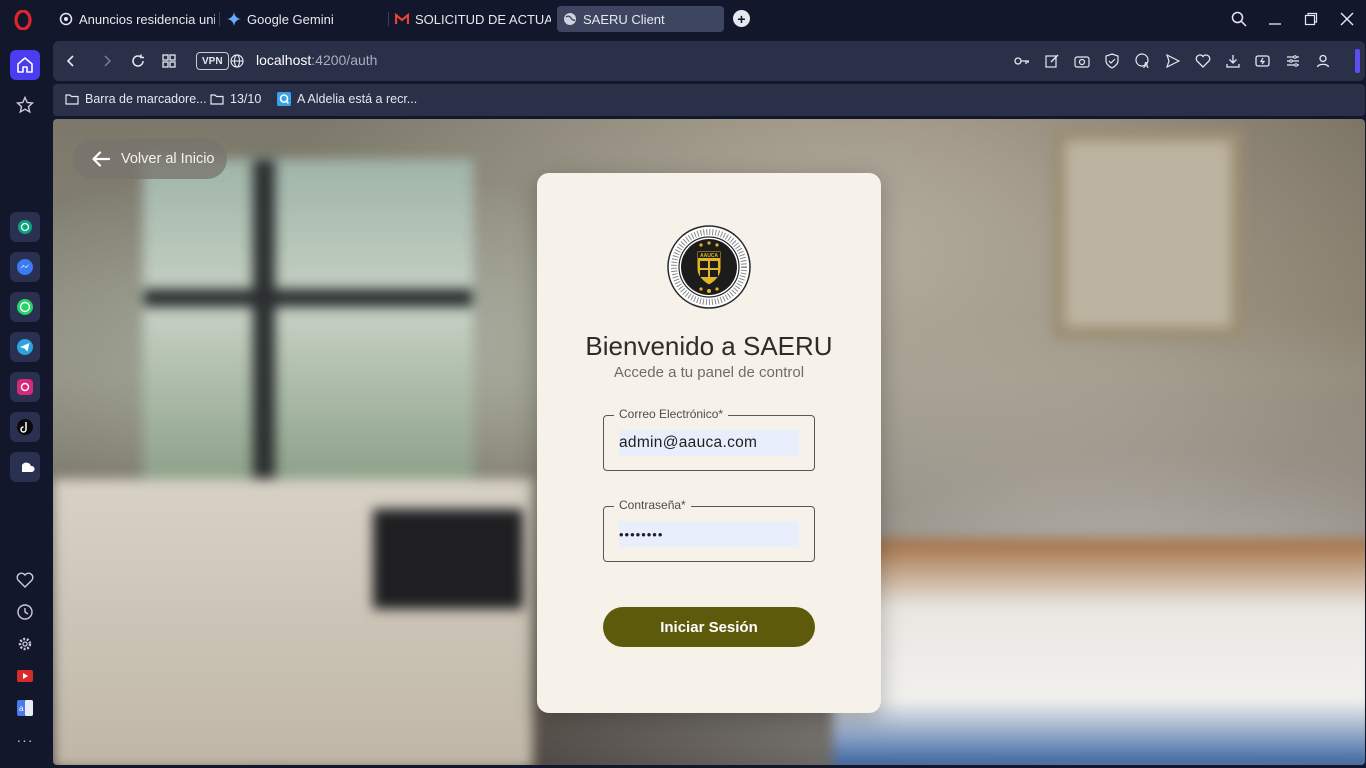 This screenshot has height=768, width=1366. What do you see at coordinates (709, 267) in the screenshot?
I see `university-seal-logo: AAUCA` at bounding box center [709, 267].